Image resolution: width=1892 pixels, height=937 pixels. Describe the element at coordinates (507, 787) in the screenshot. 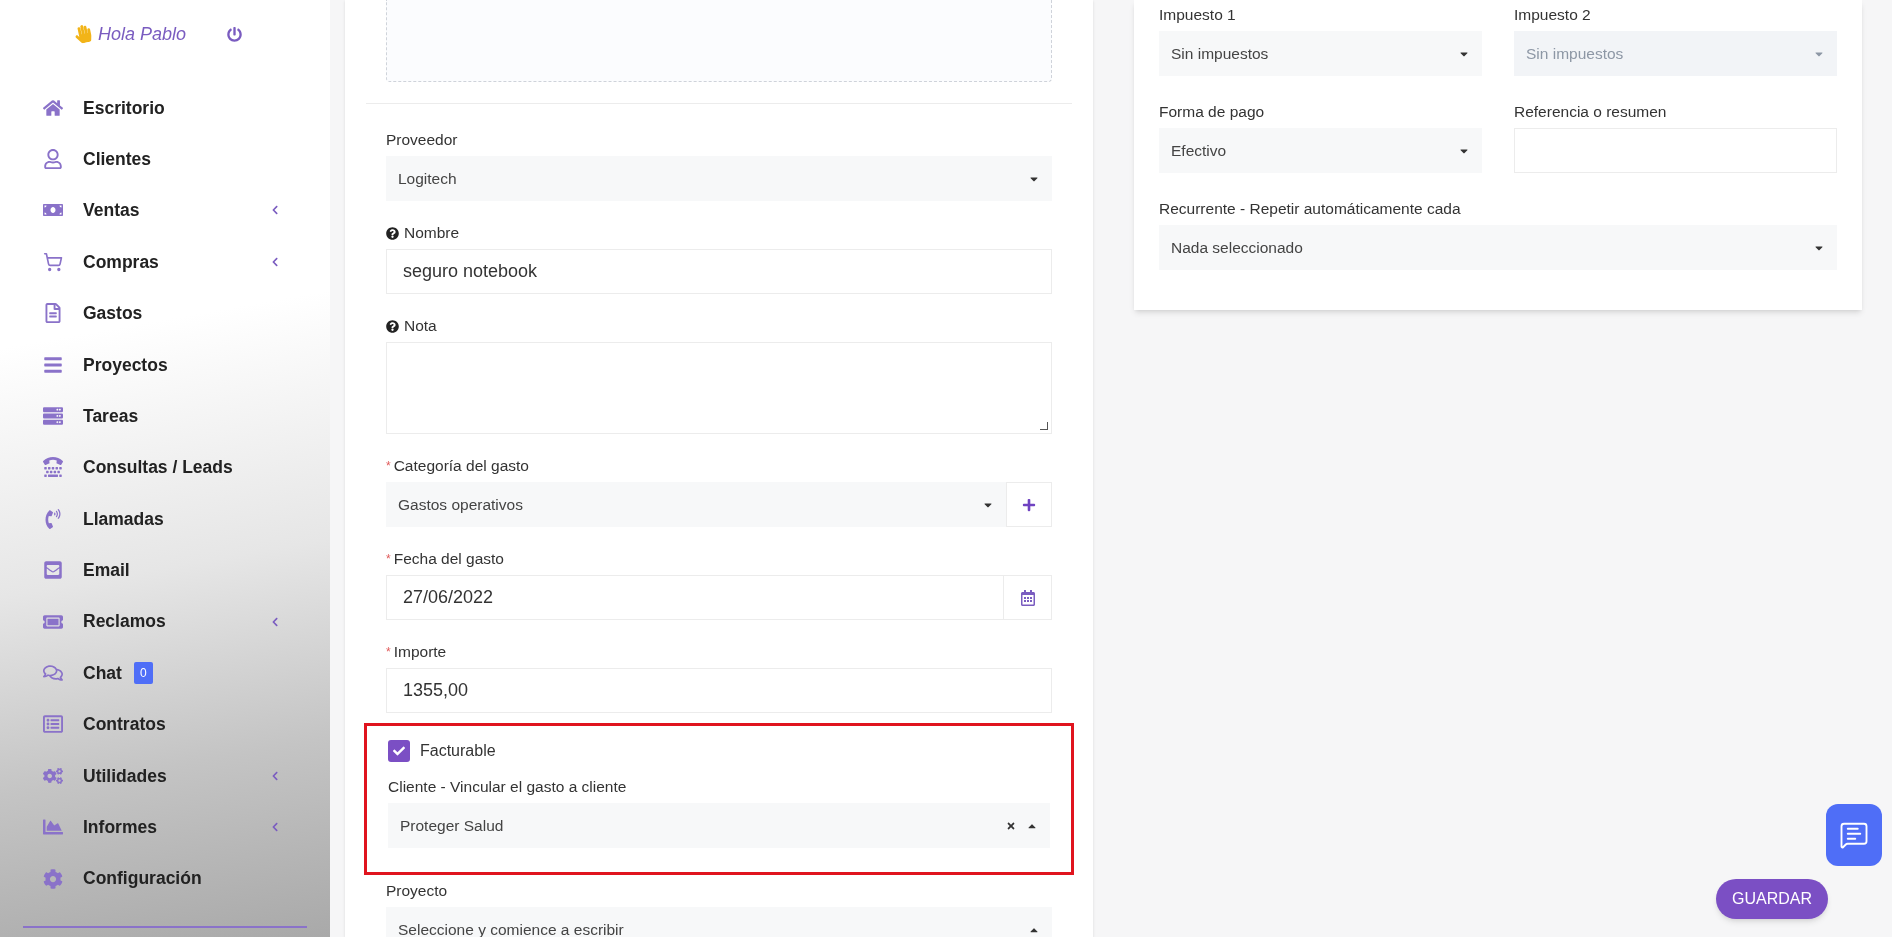

I see `field-label: Cliente - Vincular el gasto a cliente` at that location.